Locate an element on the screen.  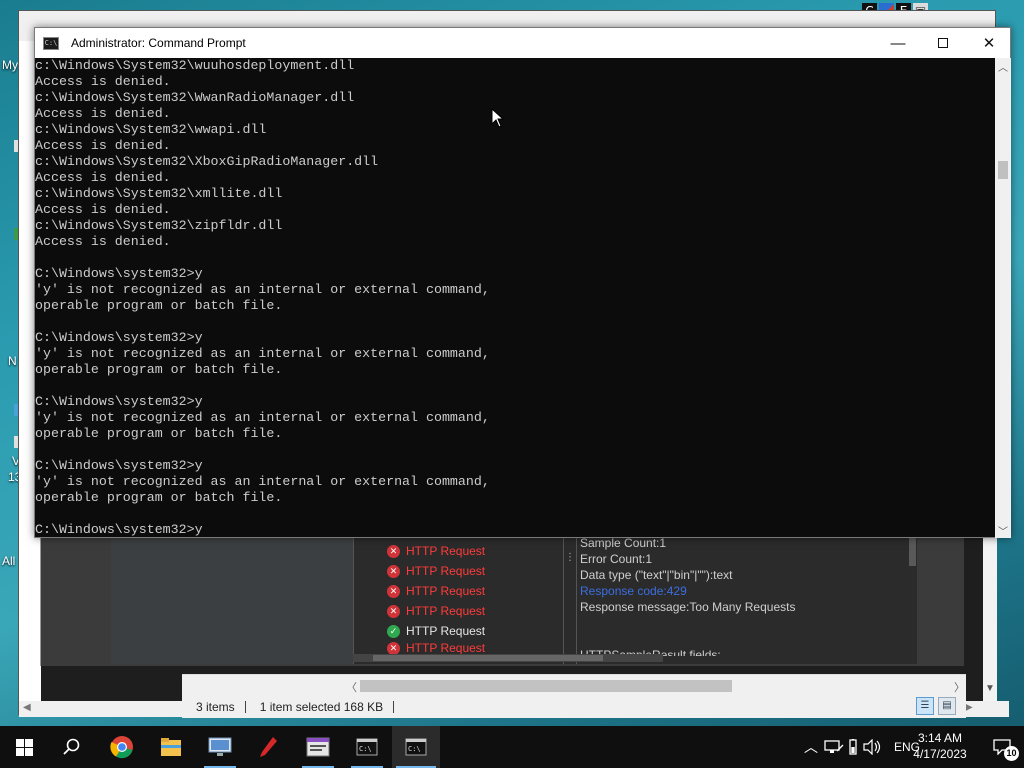
taskbar-cmd: C:\ is located at coordinates (367, 747).